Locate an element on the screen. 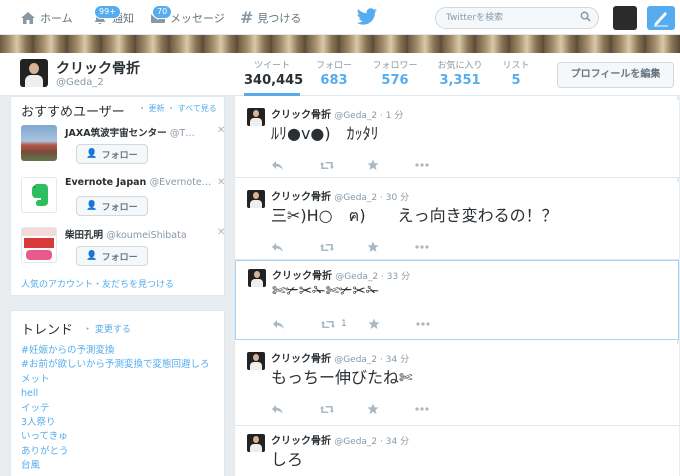 The height and width of the screenshot is (476, 680). trend-item: hell is located at coordinates (115, 394).